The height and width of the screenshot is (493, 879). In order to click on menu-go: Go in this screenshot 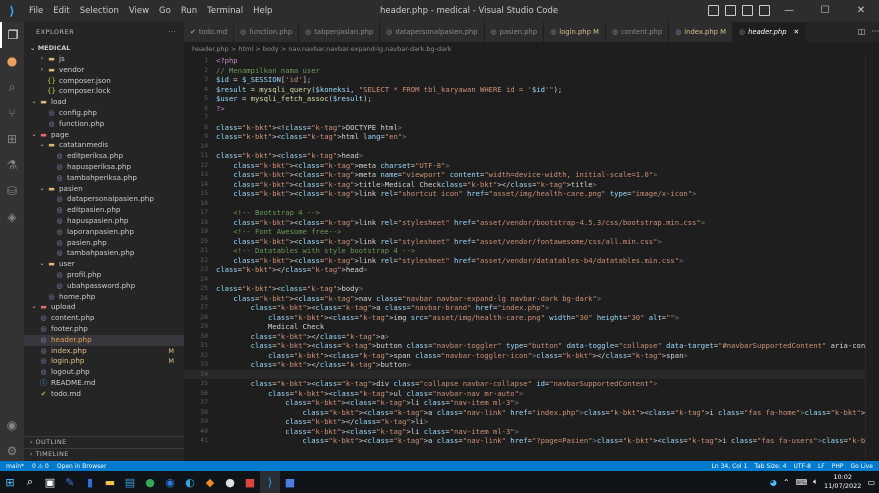, I will do `click(165, 11)`.